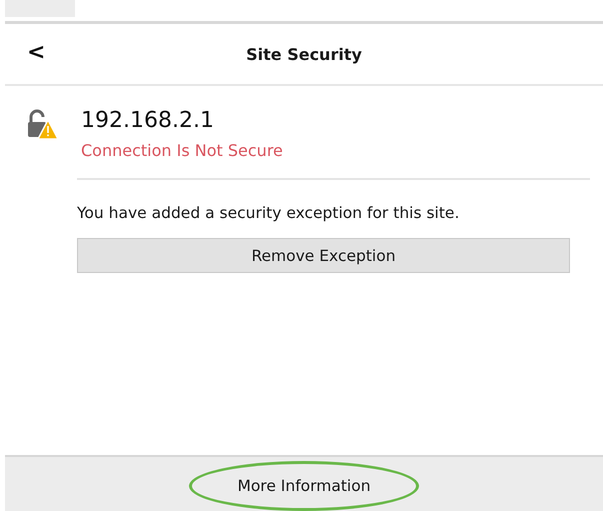 The image size is (603, 511). What do you see at coordinates (304, 486) in the screenshot?
I see `more-information-button: More Information` at bounding box center [304, 486].